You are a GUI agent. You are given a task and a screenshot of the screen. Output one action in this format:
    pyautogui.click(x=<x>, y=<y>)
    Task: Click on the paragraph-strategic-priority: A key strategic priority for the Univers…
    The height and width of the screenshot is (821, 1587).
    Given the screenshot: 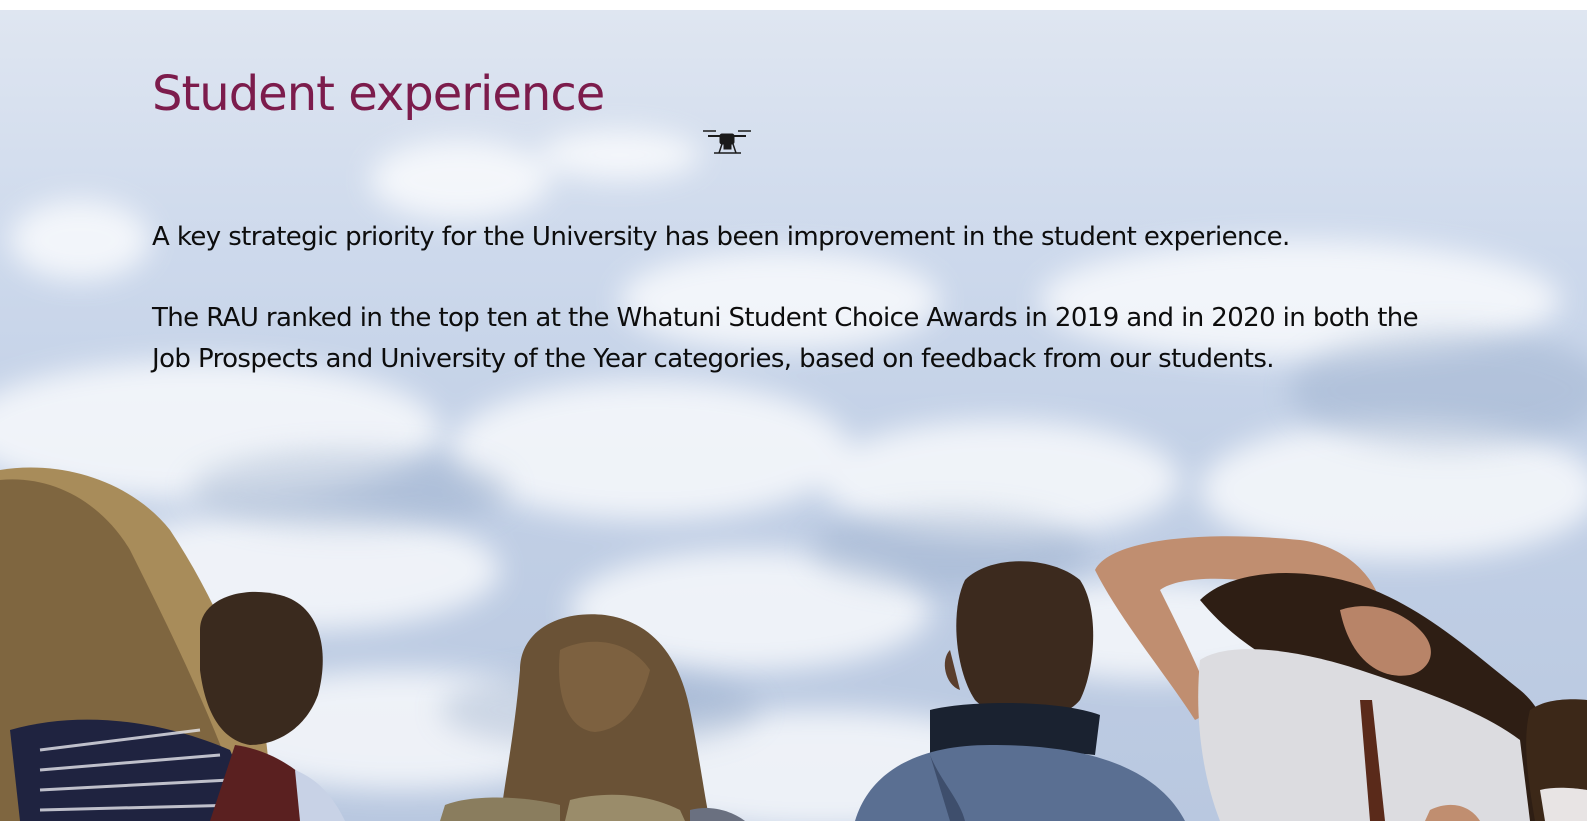 What is the action you would take?
    pyautogui.click(x=721, y=237)
    